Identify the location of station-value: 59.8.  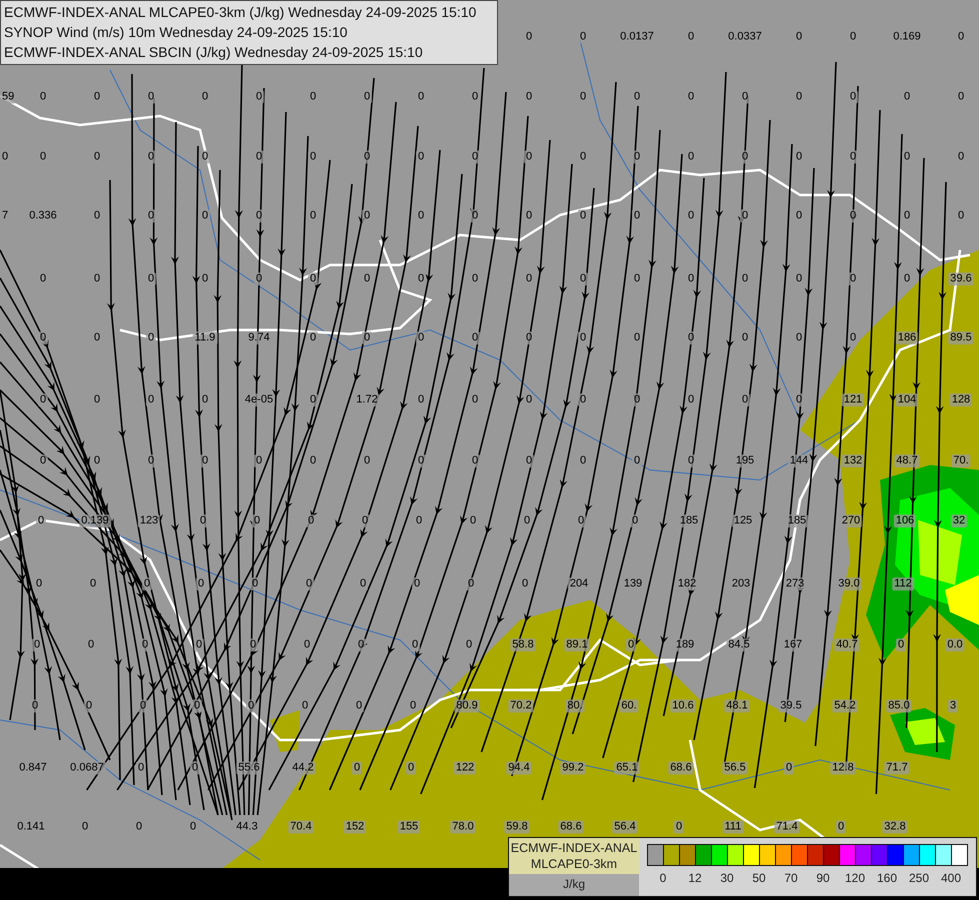
(517, 827).